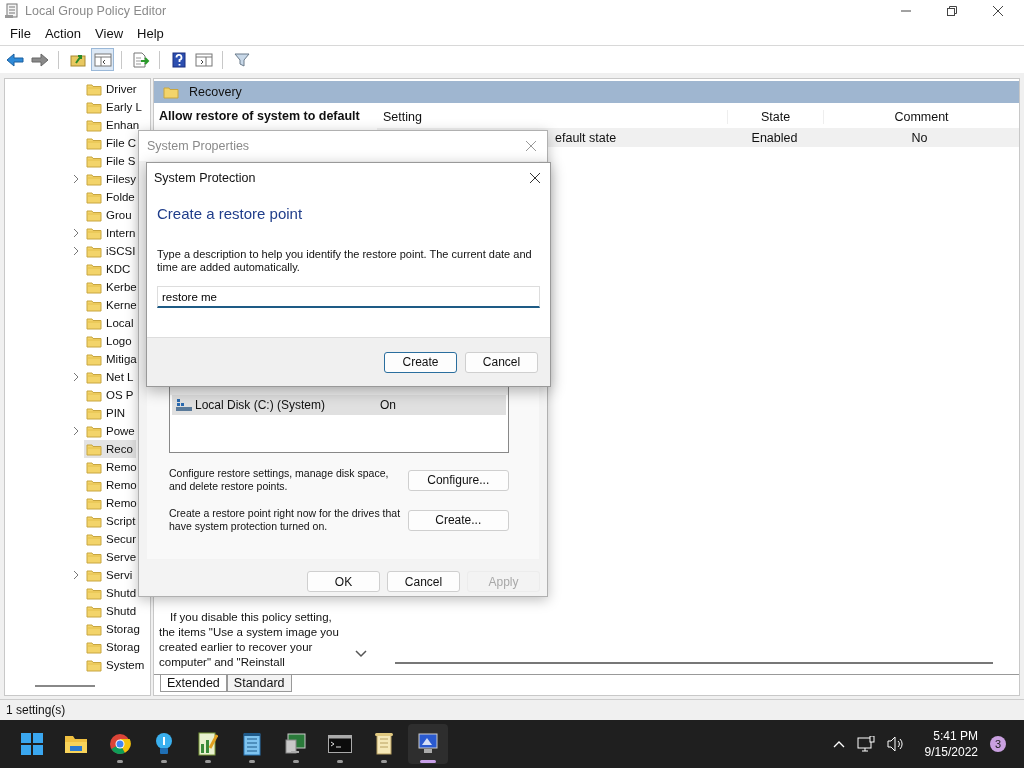 Image resolution: width=1024 pixels, height=768 pixels. I want to click on volume-icon, so click(895, 744).